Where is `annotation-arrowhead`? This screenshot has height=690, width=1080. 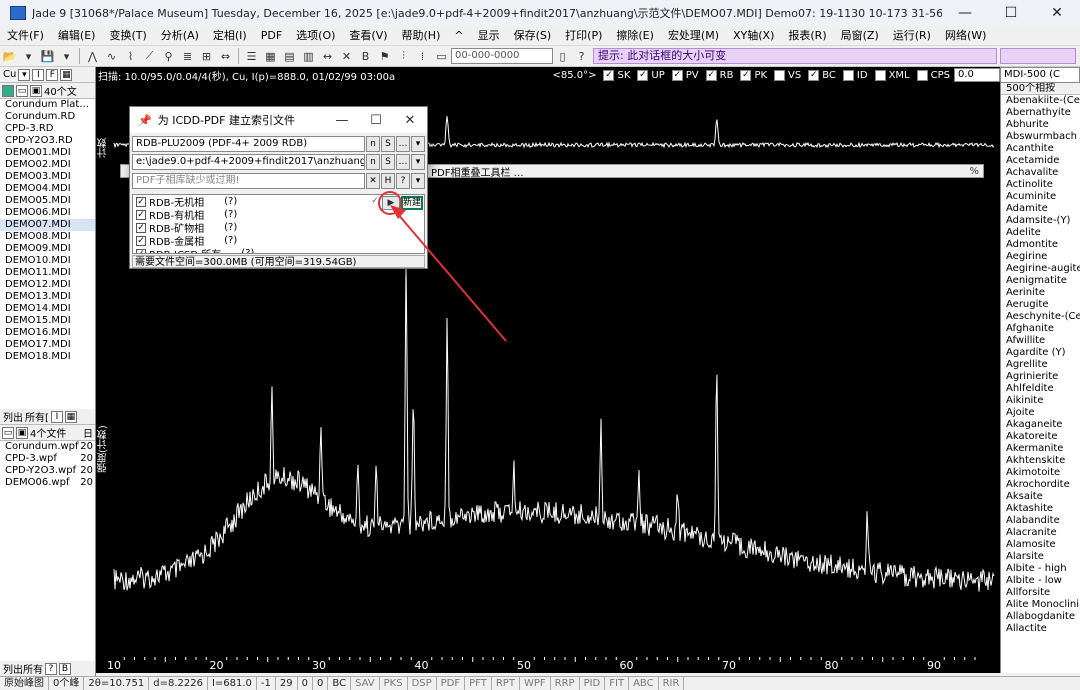
annotation-arrowhead is located at coordinates (398, 212).